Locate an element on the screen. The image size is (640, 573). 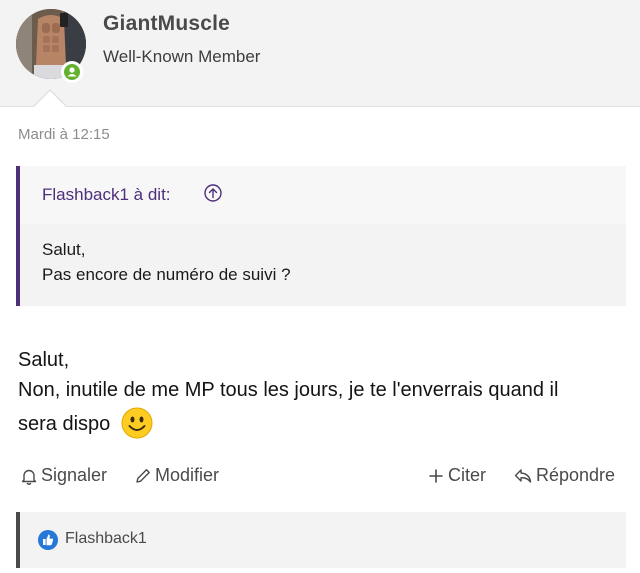
plus-icon is located at coordinates (436, 475).